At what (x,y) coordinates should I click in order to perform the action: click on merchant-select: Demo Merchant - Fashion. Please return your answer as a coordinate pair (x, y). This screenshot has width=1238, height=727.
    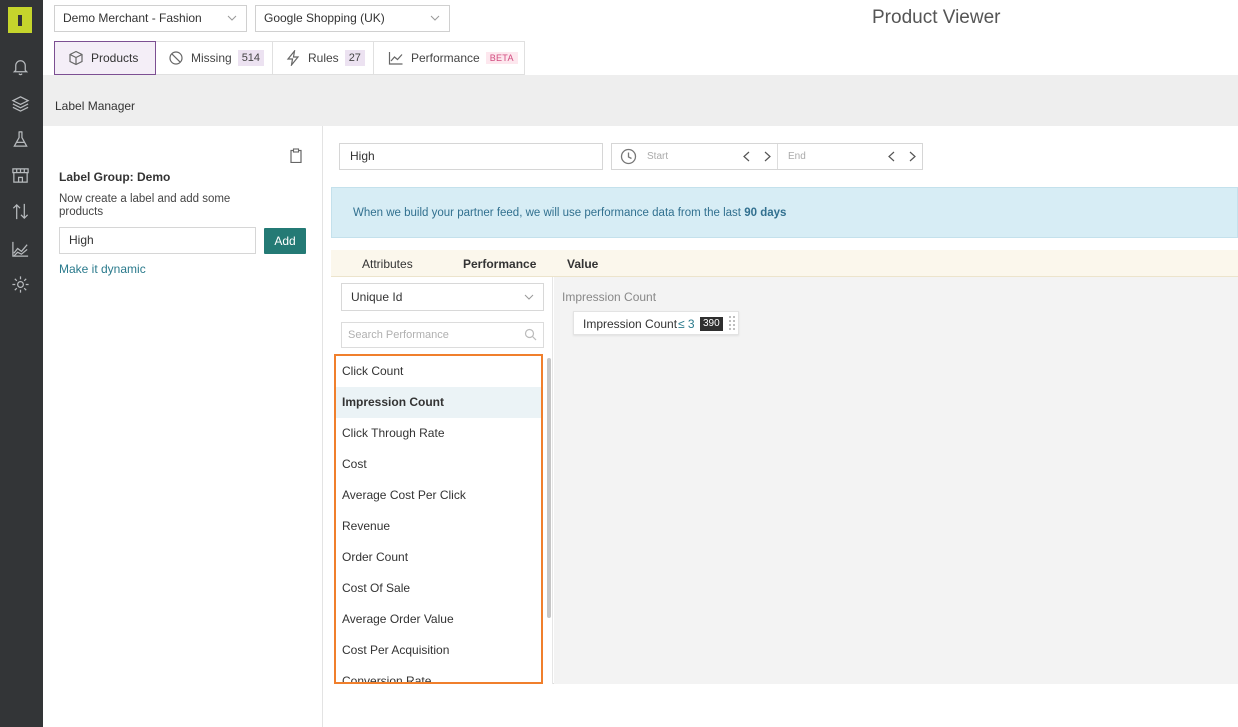
    Looking at the image, I should click on (150, 18).